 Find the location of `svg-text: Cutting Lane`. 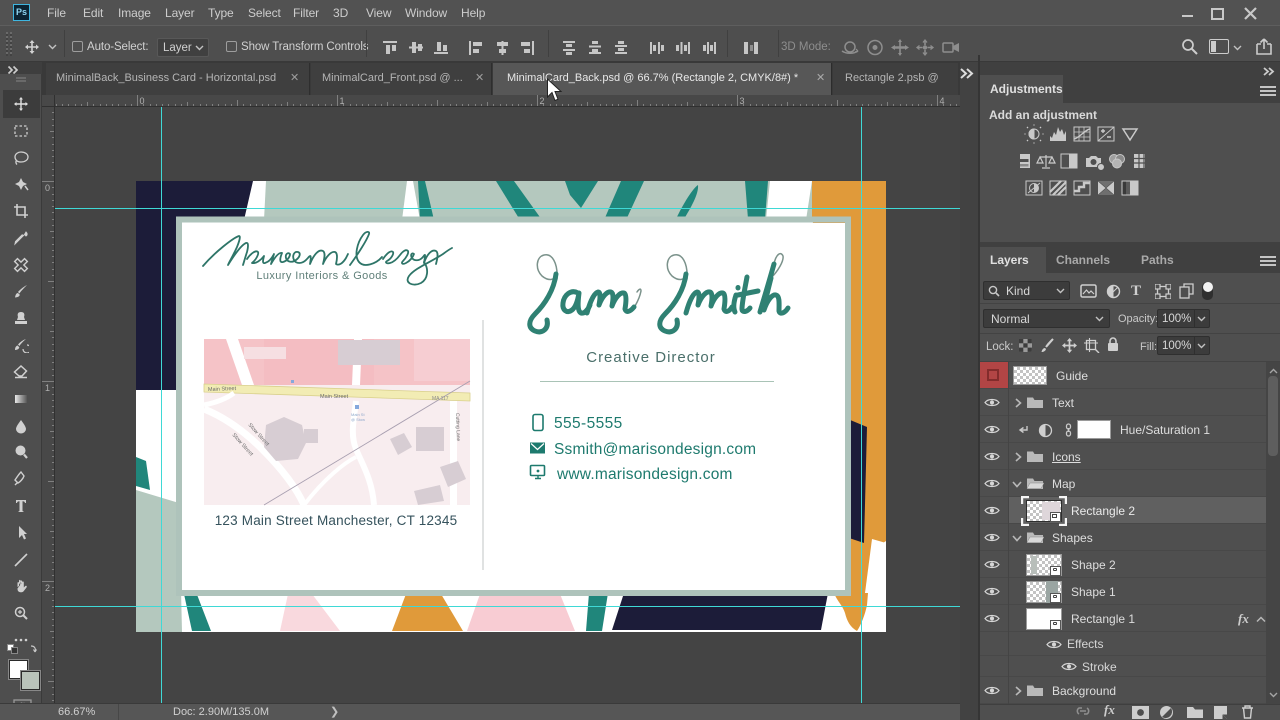

svg-text: Cutting Lane is located at coordinates (457, 427).